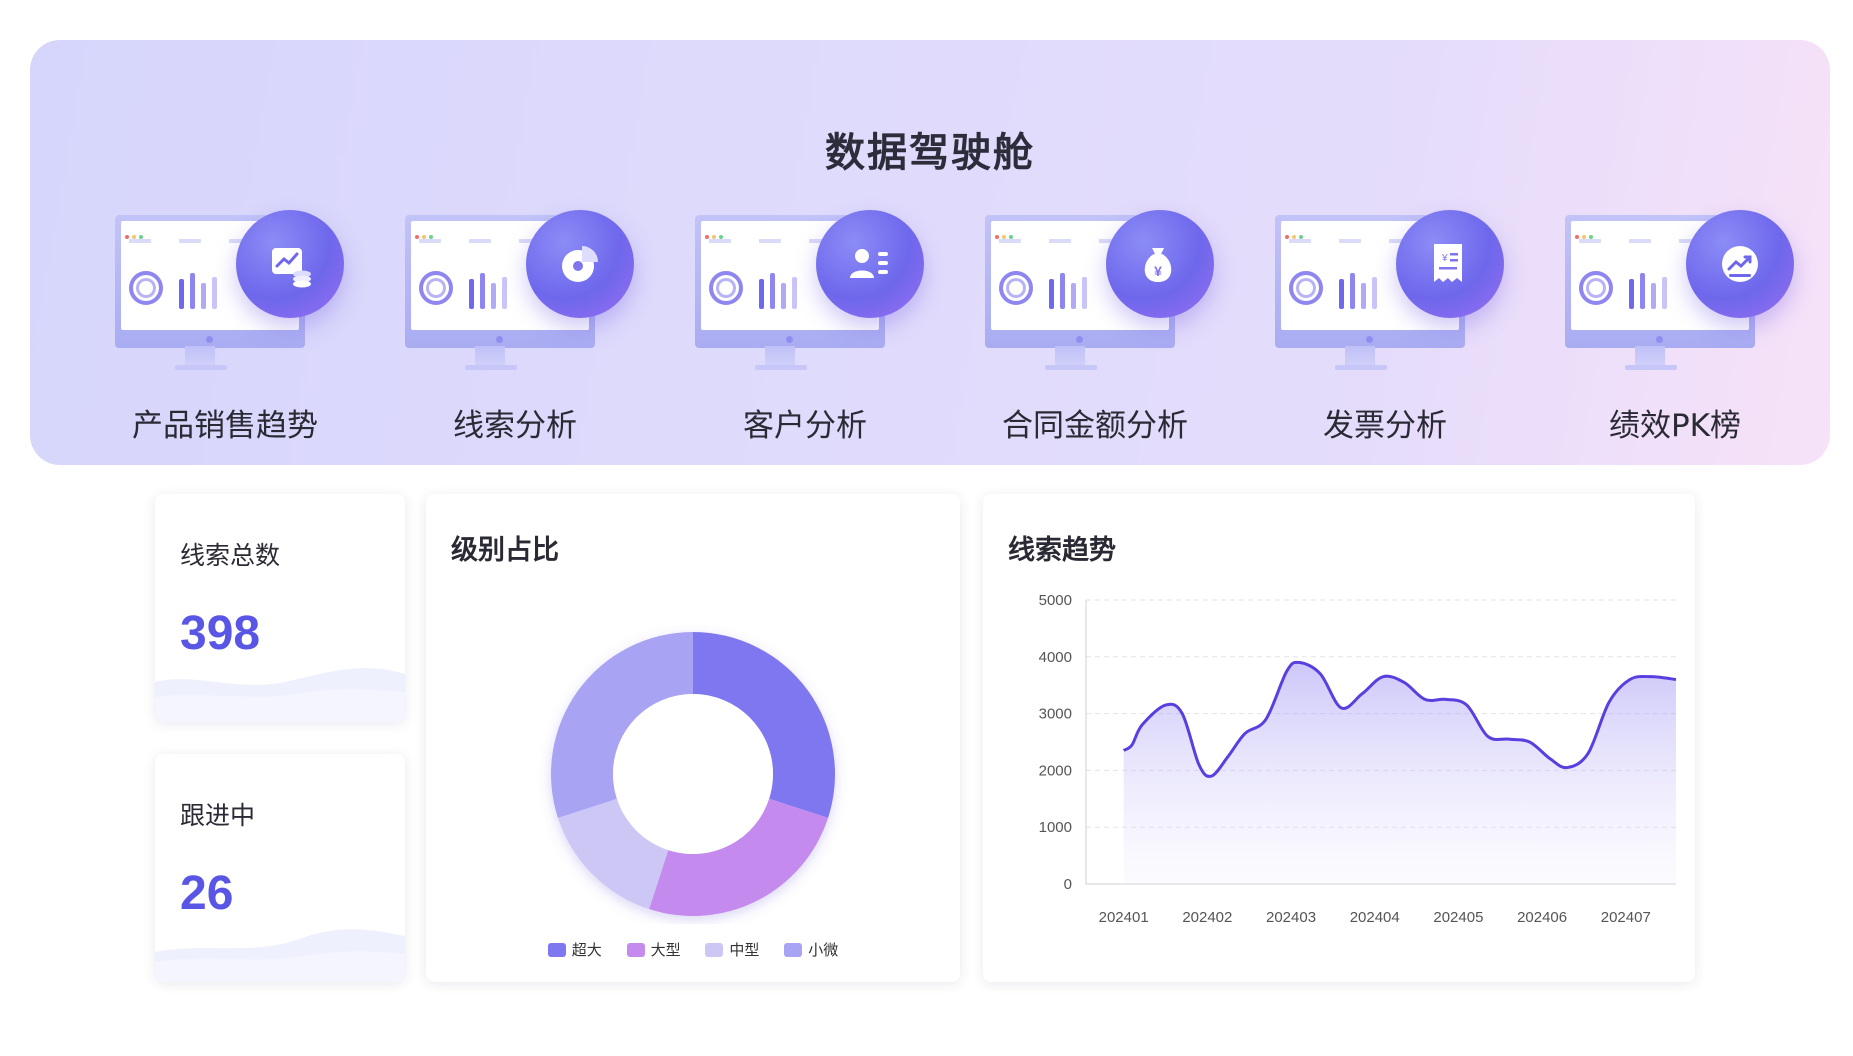  Describe the element at coordinates (815, 335) in the screenshot. I see `module-customer-card: 客户分析` at that location.